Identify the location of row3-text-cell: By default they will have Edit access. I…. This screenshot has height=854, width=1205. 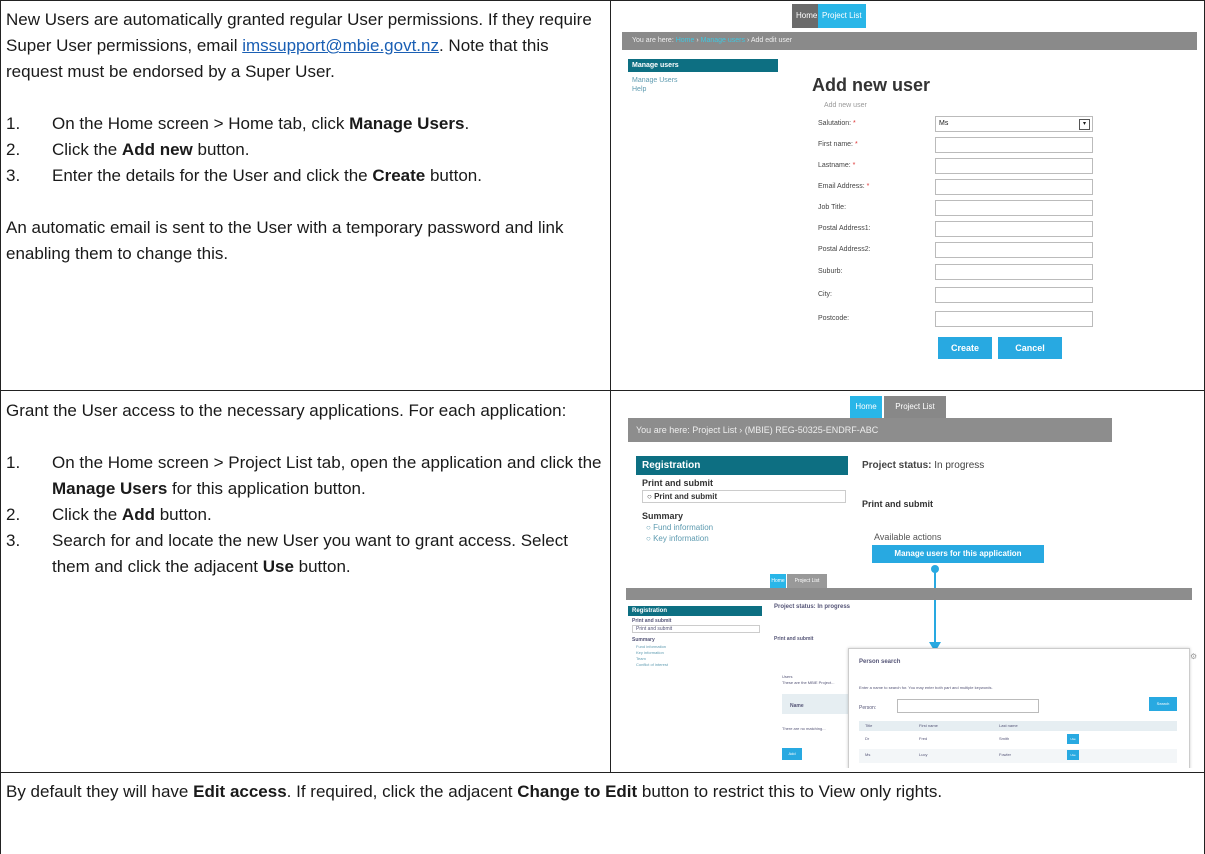
(602, 792).